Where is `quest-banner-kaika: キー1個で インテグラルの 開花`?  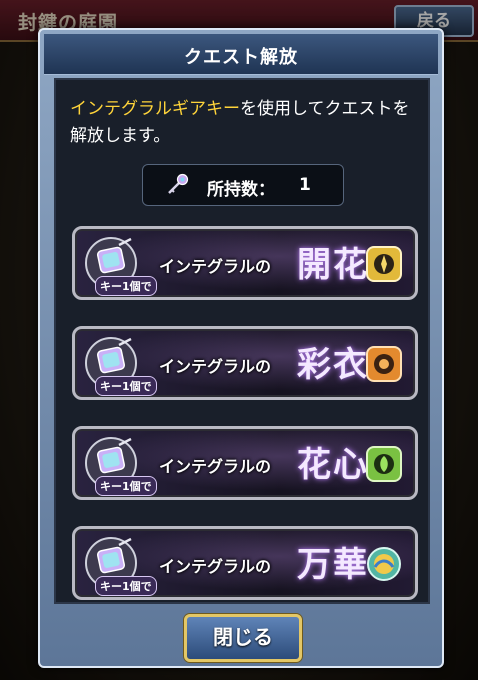 quest-banner-kaika: キー1個で インテグラルの 開花 is located at coordinates (245, 263).